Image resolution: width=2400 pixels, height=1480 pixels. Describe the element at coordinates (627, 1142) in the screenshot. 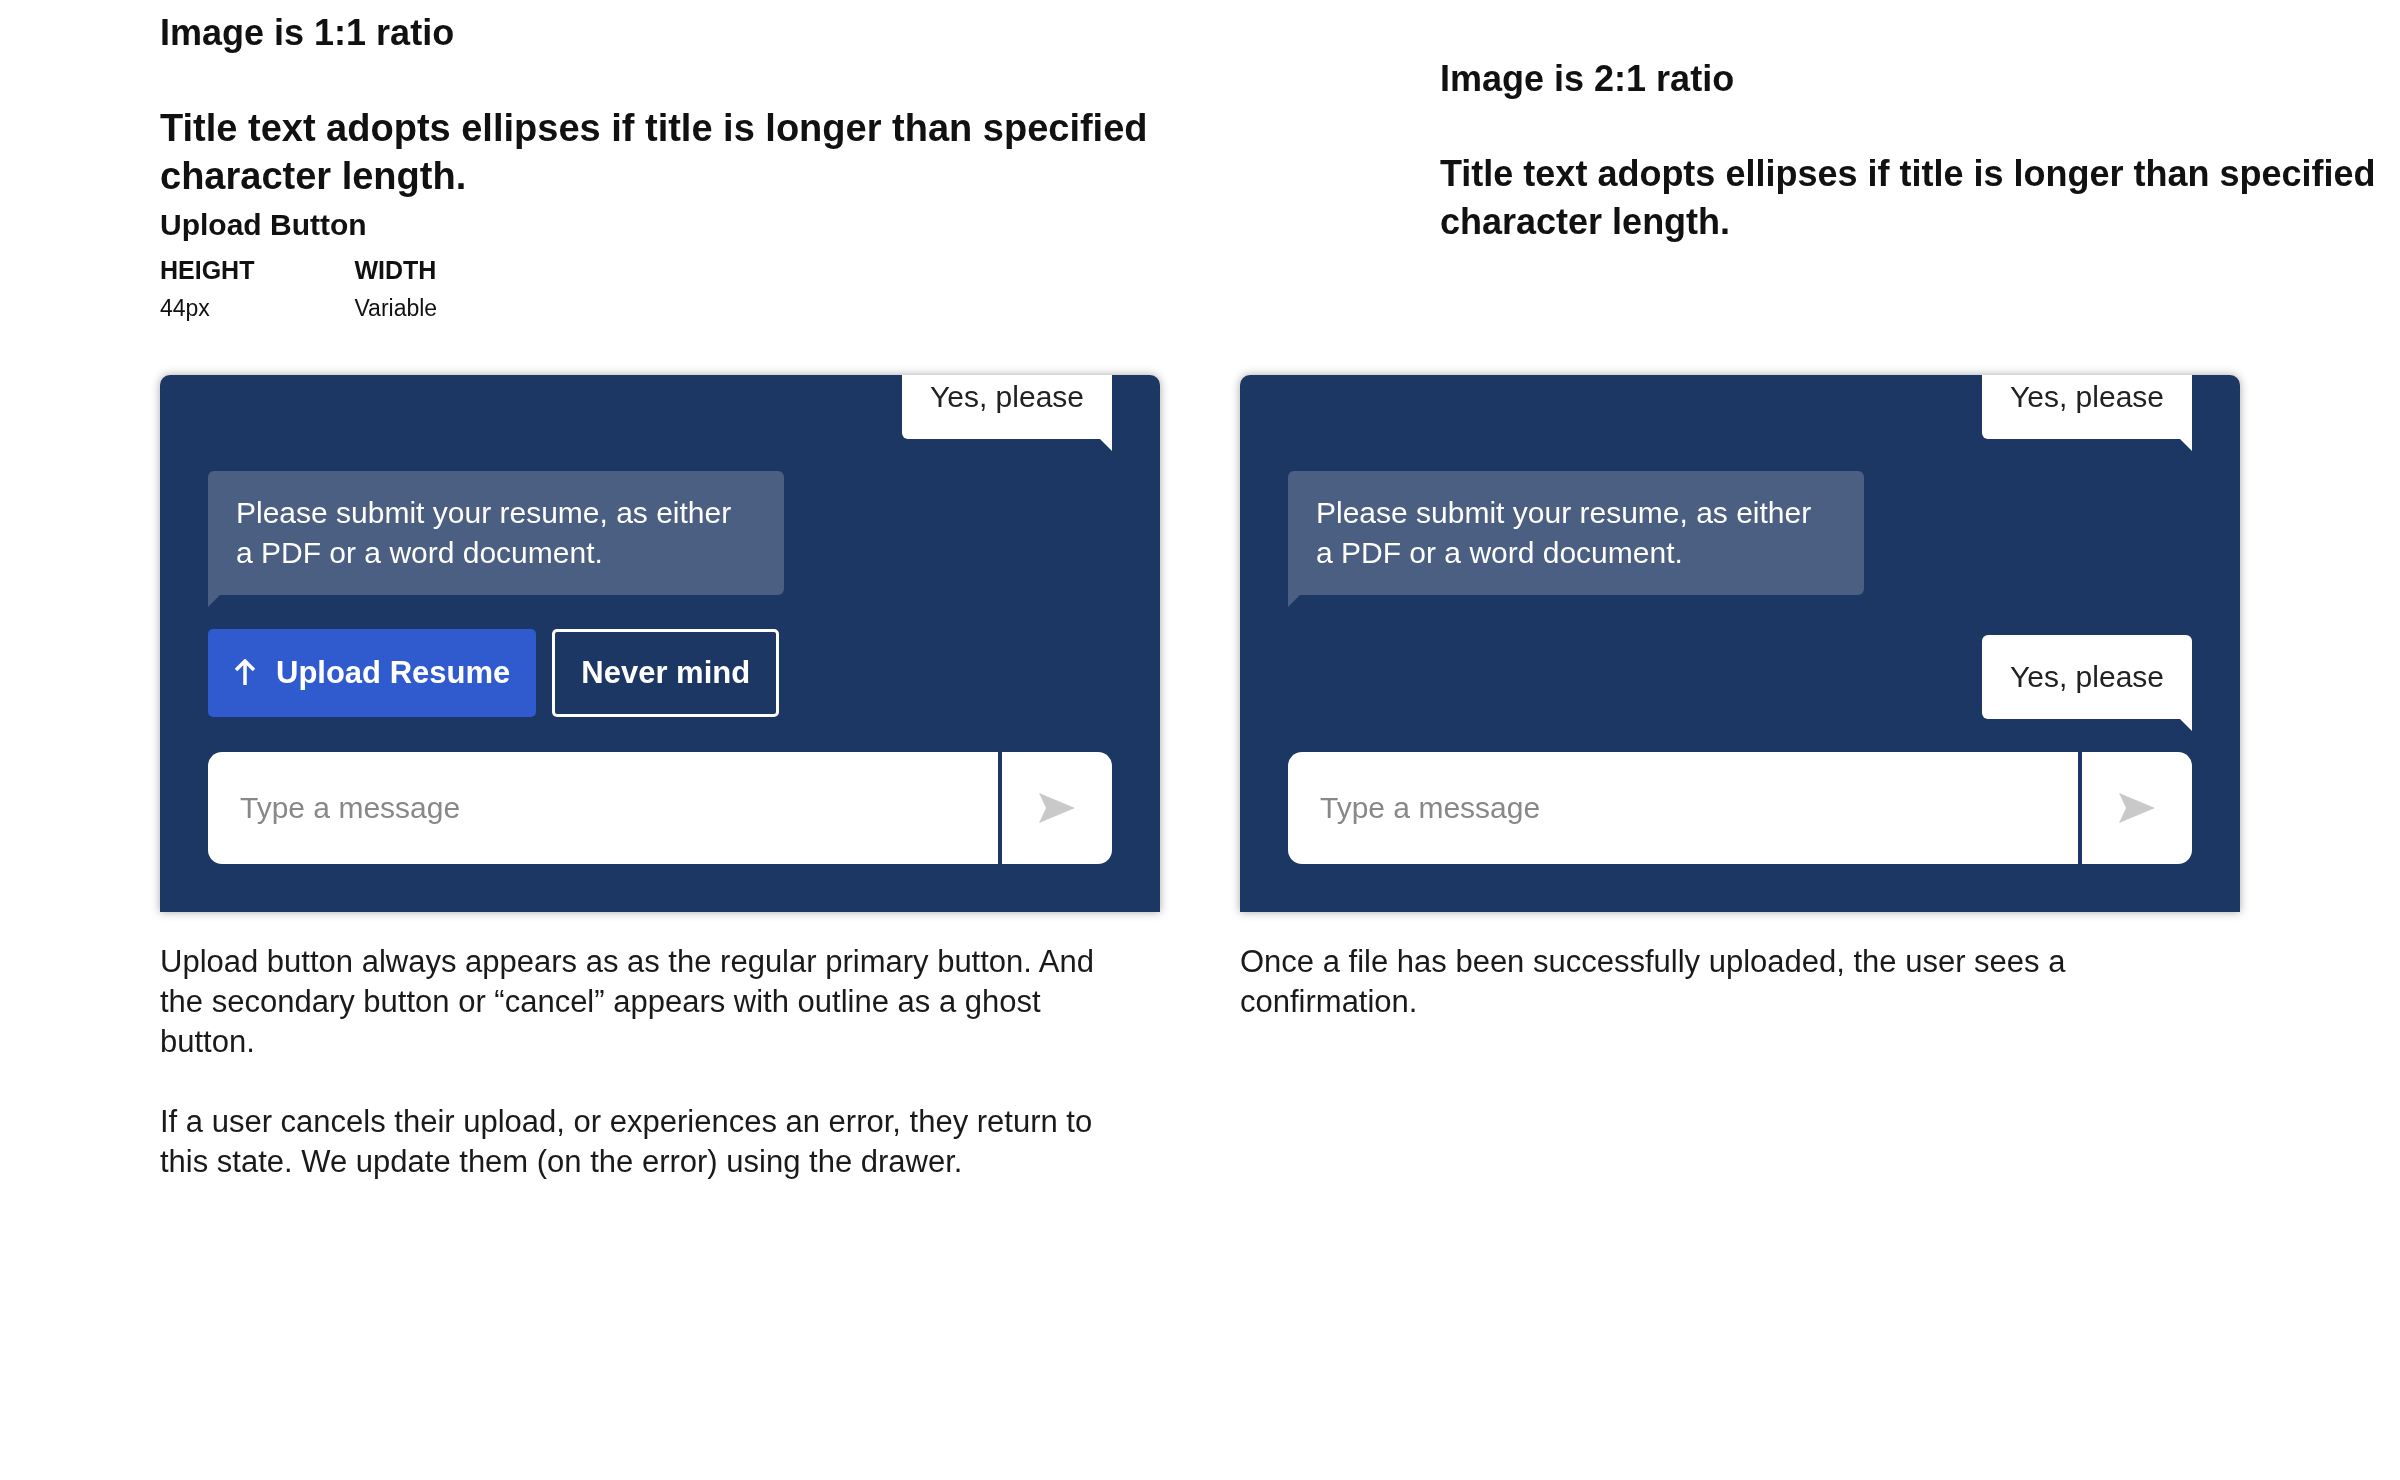

I see `description-paragraph: If a user cancels their upload, or experiences an error, they return to this state. We update them (on the error) using the drawer.` at that location.